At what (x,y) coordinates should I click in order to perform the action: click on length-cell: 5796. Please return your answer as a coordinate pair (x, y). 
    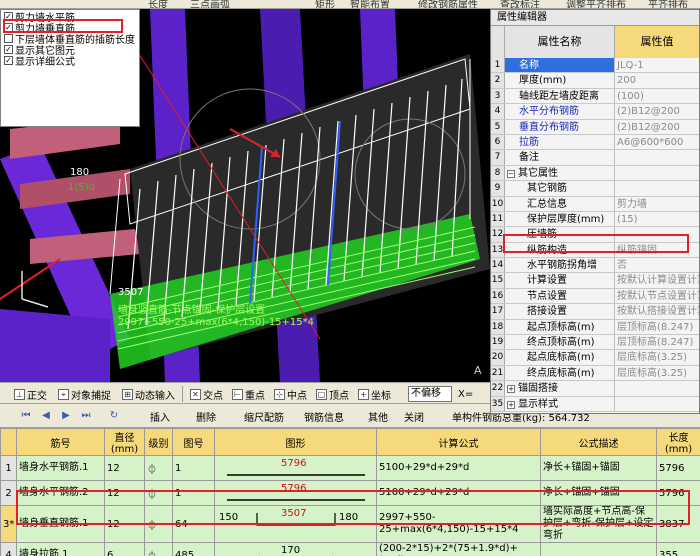
    Looking at the image, I should click on (678, 468).